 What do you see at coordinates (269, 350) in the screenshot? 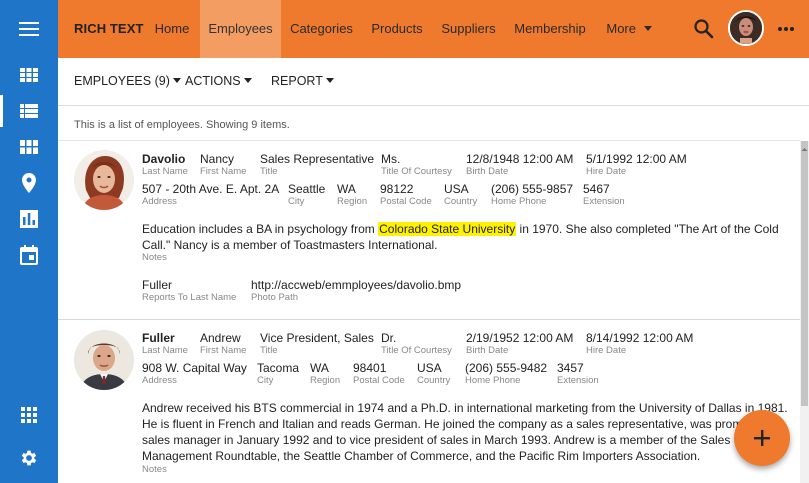
I see `title-label: Title` at bounding box center [269, 350].